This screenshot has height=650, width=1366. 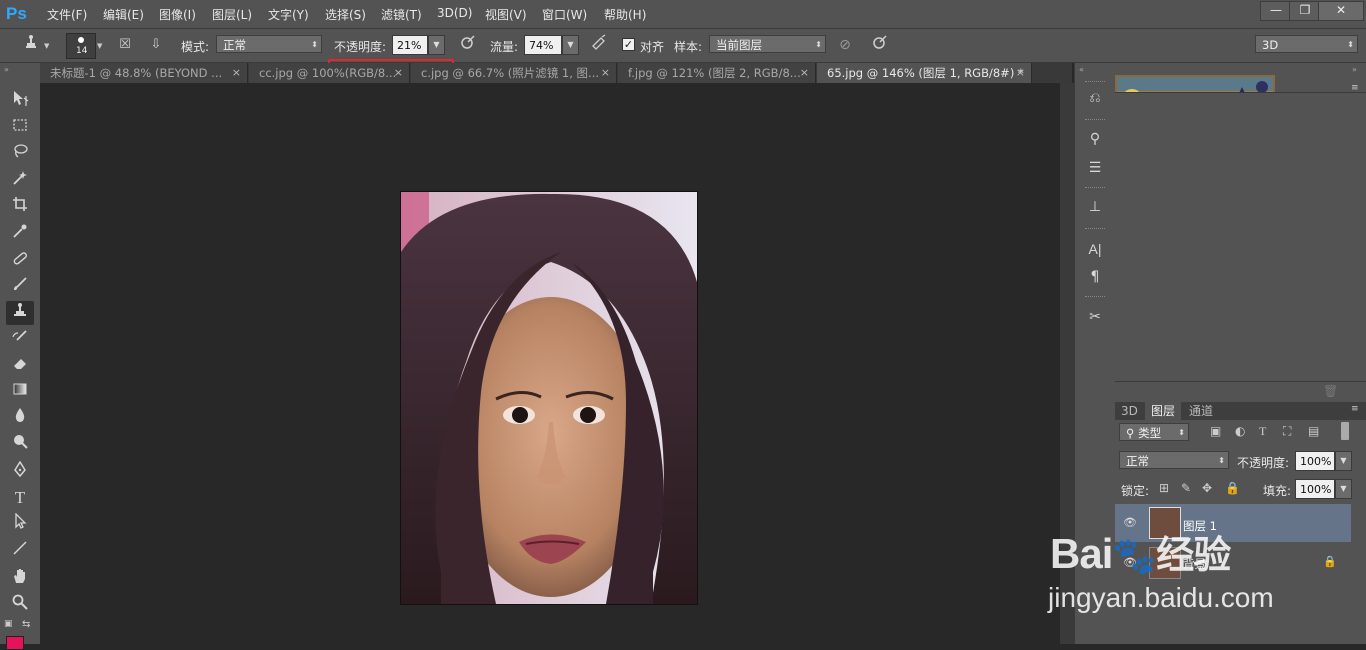 I want to click on history-brush-tool-icon, so click(x=20, y=340).